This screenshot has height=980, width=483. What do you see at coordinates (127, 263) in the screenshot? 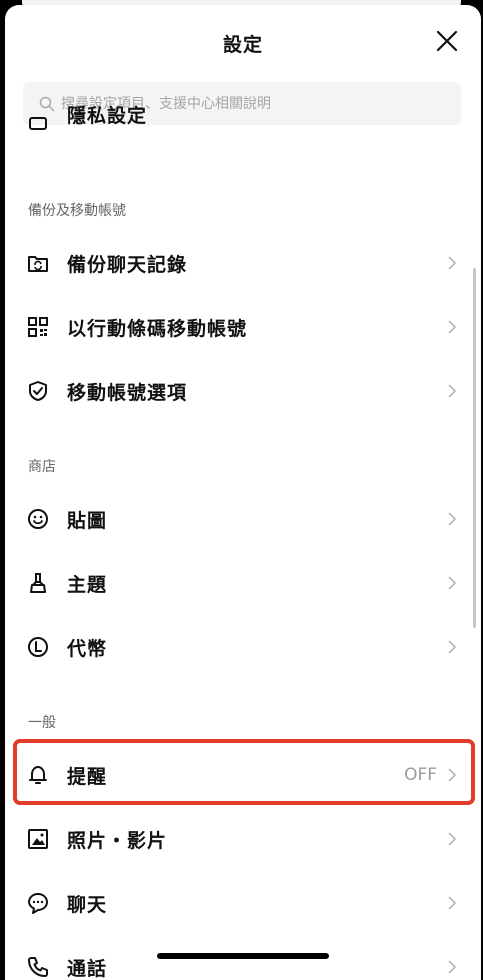
I see `list-item-label: 備份聊天記錄` at bounding box center [127, 263].